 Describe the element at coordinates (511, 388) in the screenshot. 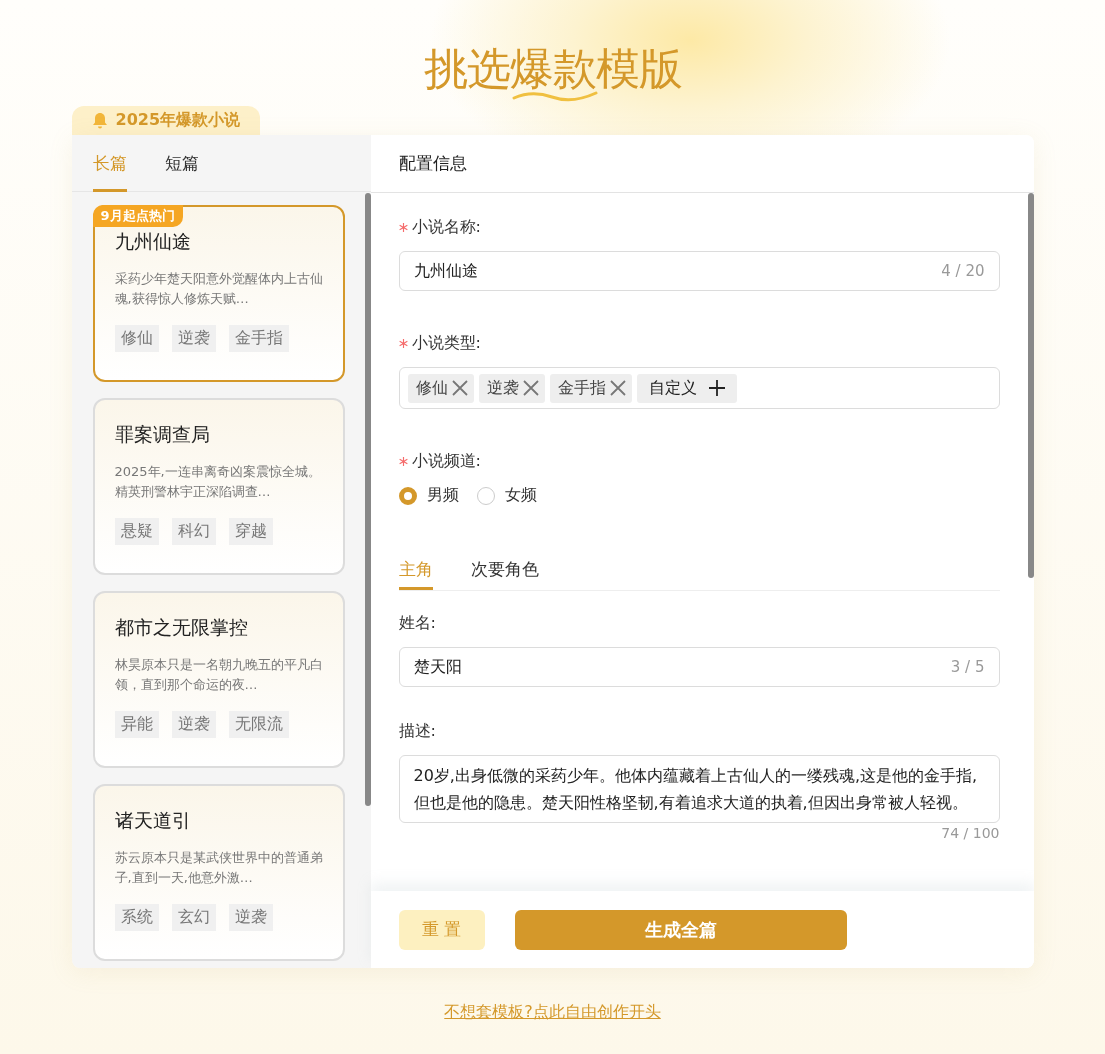

I see `genre-chip: 逆袭` at that location.